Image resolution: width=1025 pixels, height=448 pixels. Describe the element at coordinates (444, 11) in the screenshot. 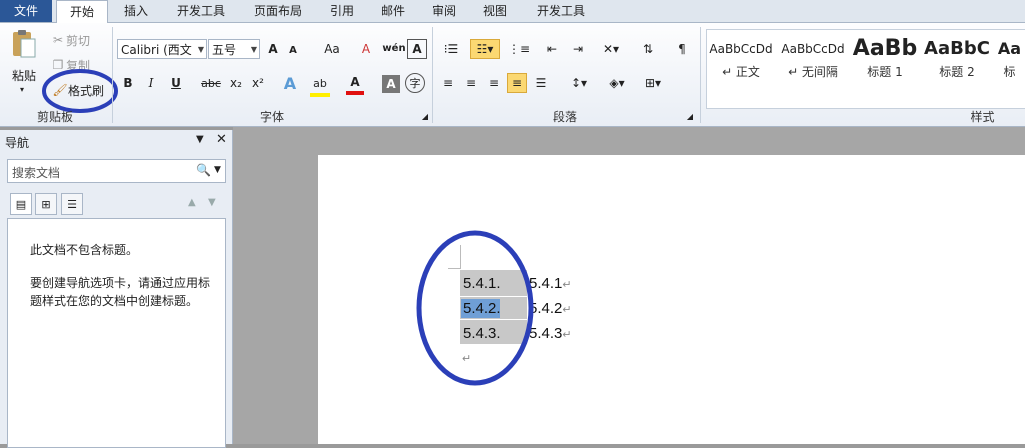

I see `tab-review: 审阅` at that location.